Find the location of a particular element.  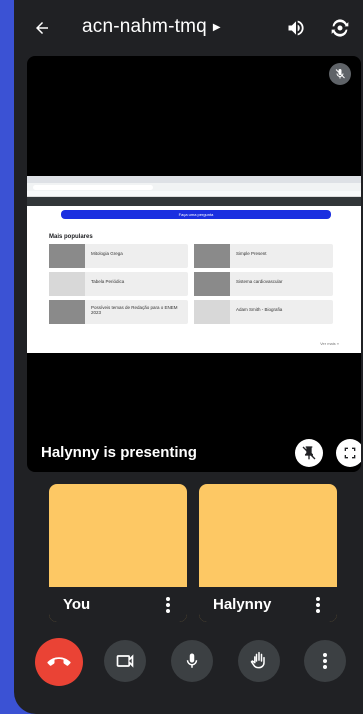

speaker-button is located at coordinates (296, 28).